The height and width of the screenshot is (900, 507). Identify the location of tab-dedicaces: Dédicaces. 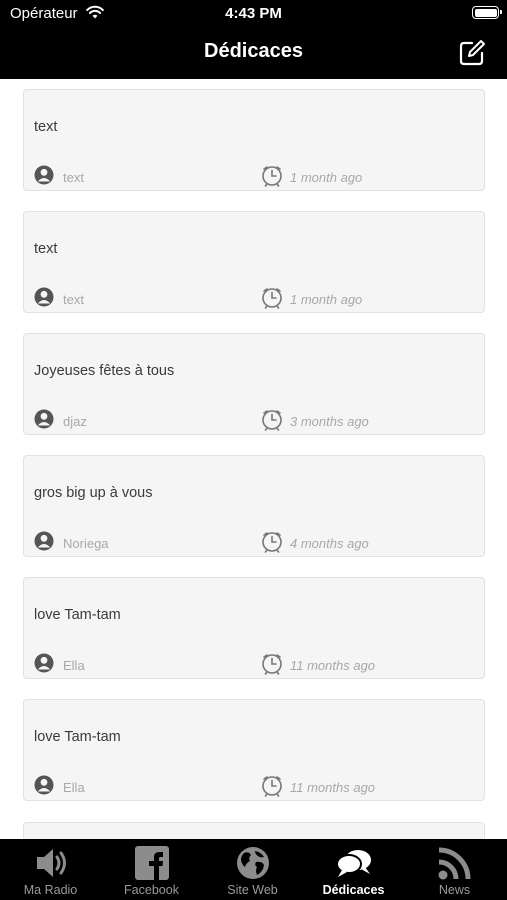
(353, 869).